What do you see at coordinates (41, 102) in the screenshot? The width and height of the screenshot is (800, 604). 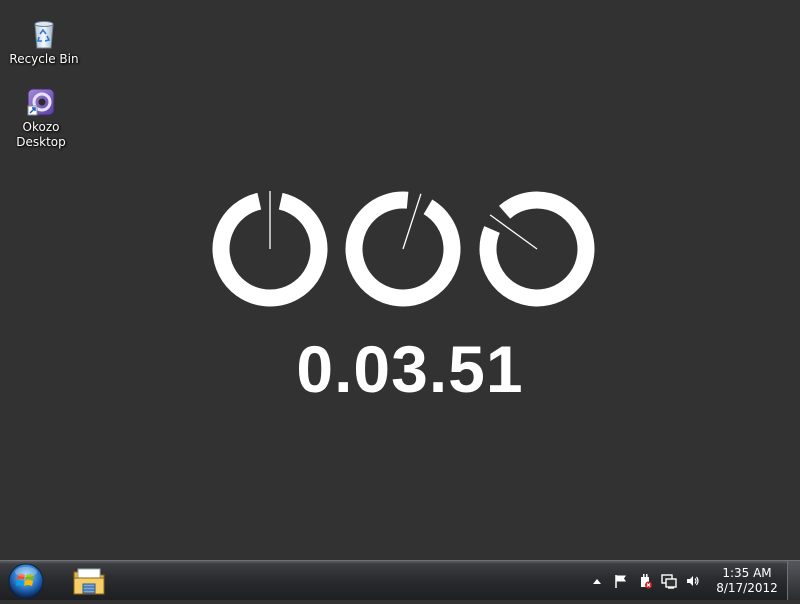 I see `okozo-desktop-icon` at bounding box center [41, 102].